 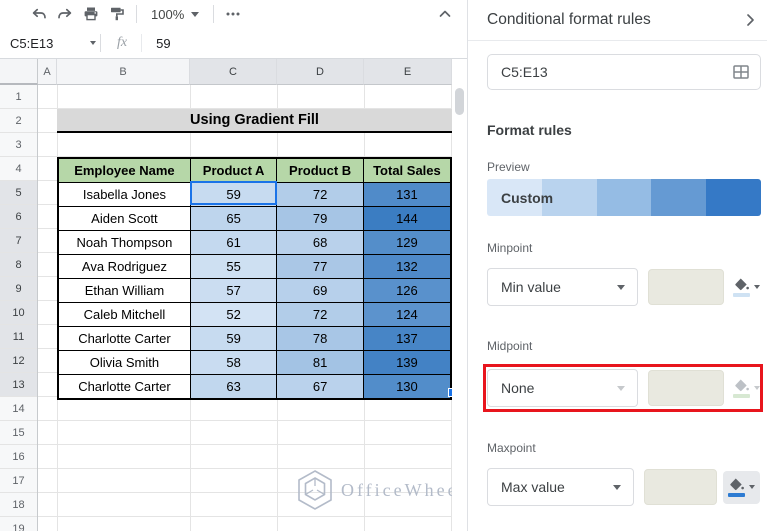 What do you see at coordinates (47, 72) in the screenshot?
I see `column-header-A: A` at bounding box center [47, 72].